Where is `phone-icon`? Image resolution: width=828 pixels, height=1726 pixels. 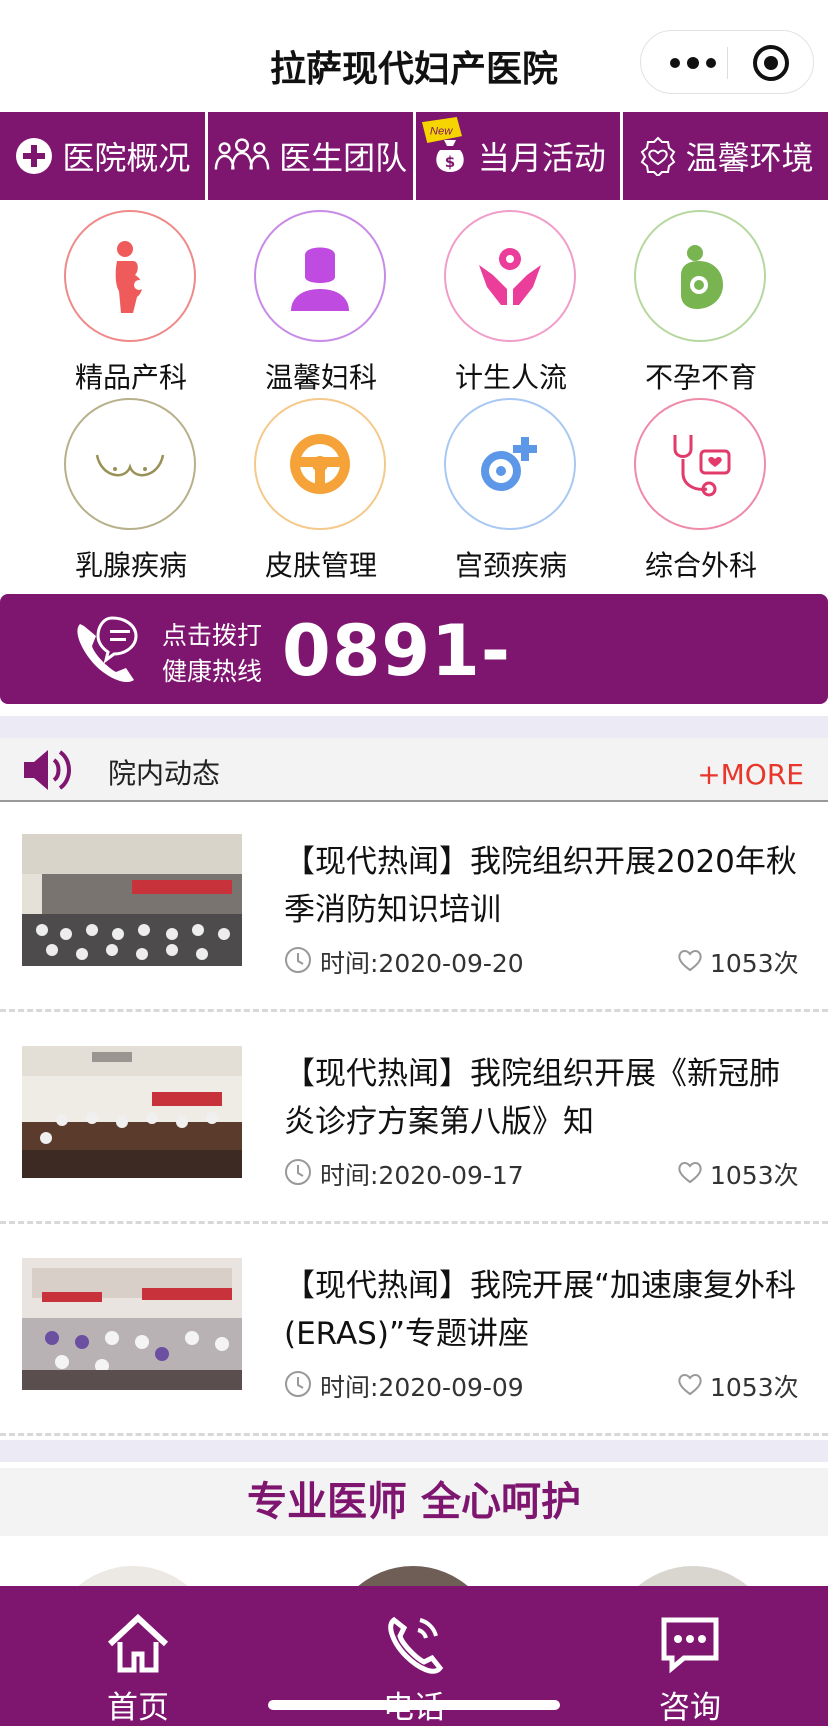
phone-icon is located at coordinates (416, 1645).